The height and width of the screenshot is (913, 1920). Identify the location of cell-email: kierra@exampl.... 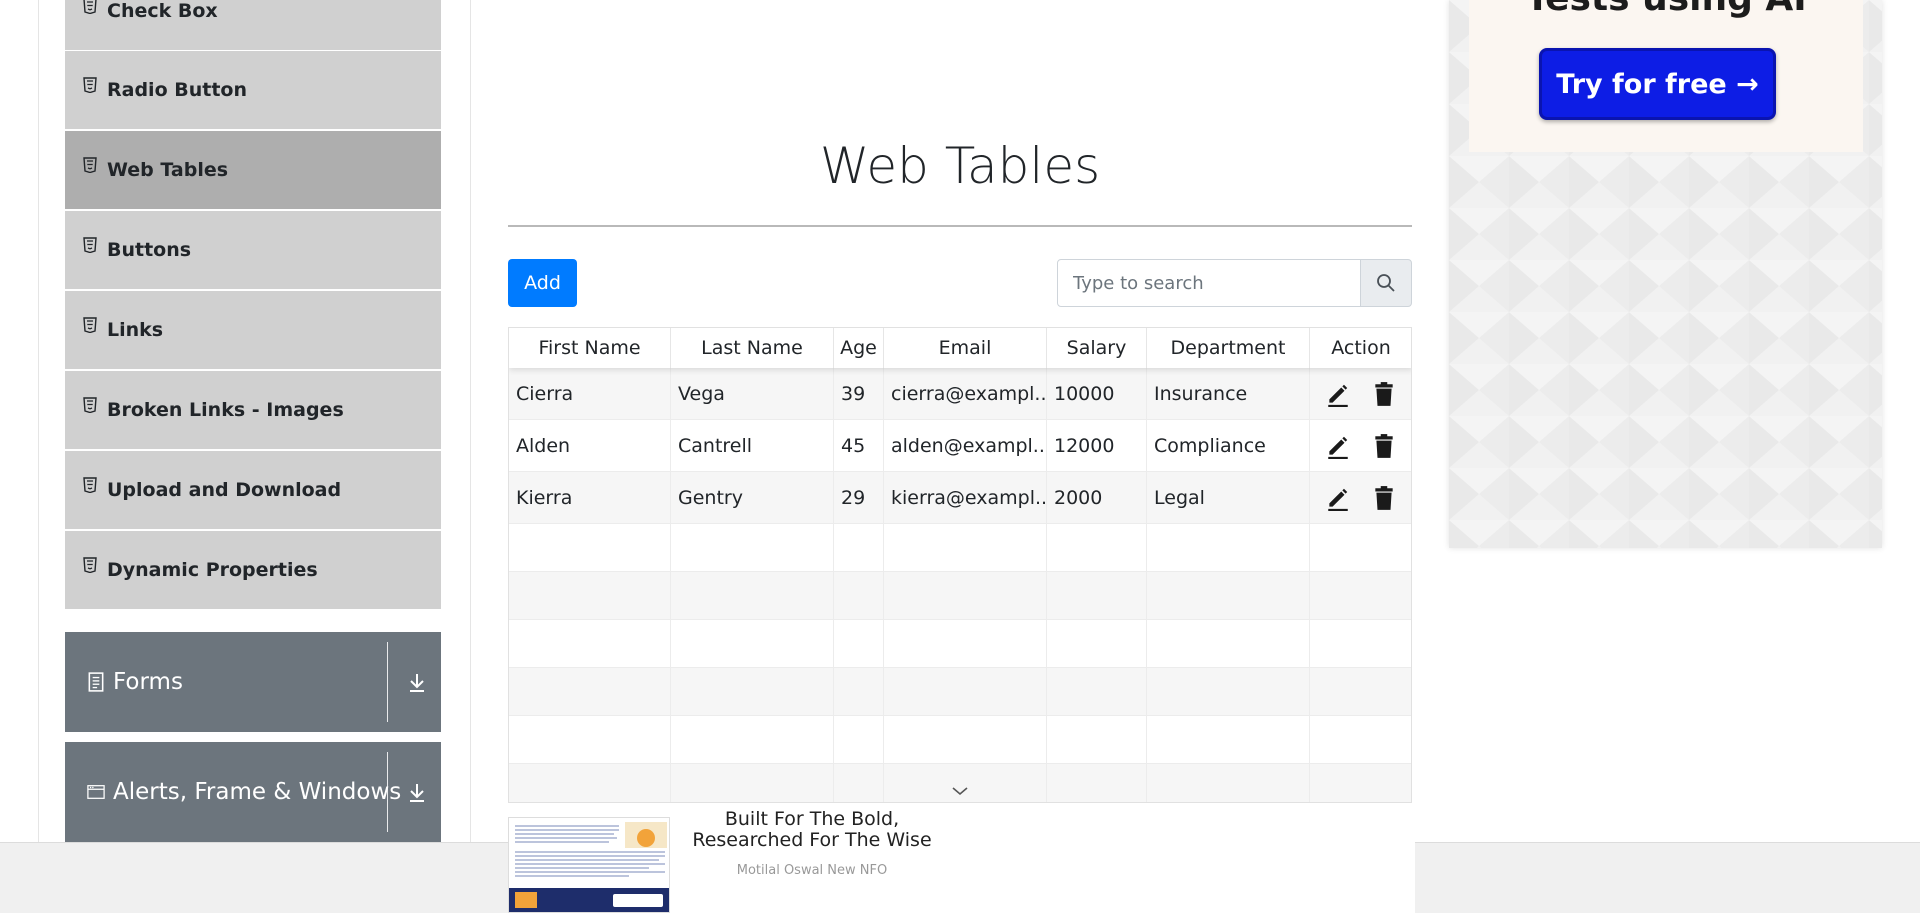
(965, 498).